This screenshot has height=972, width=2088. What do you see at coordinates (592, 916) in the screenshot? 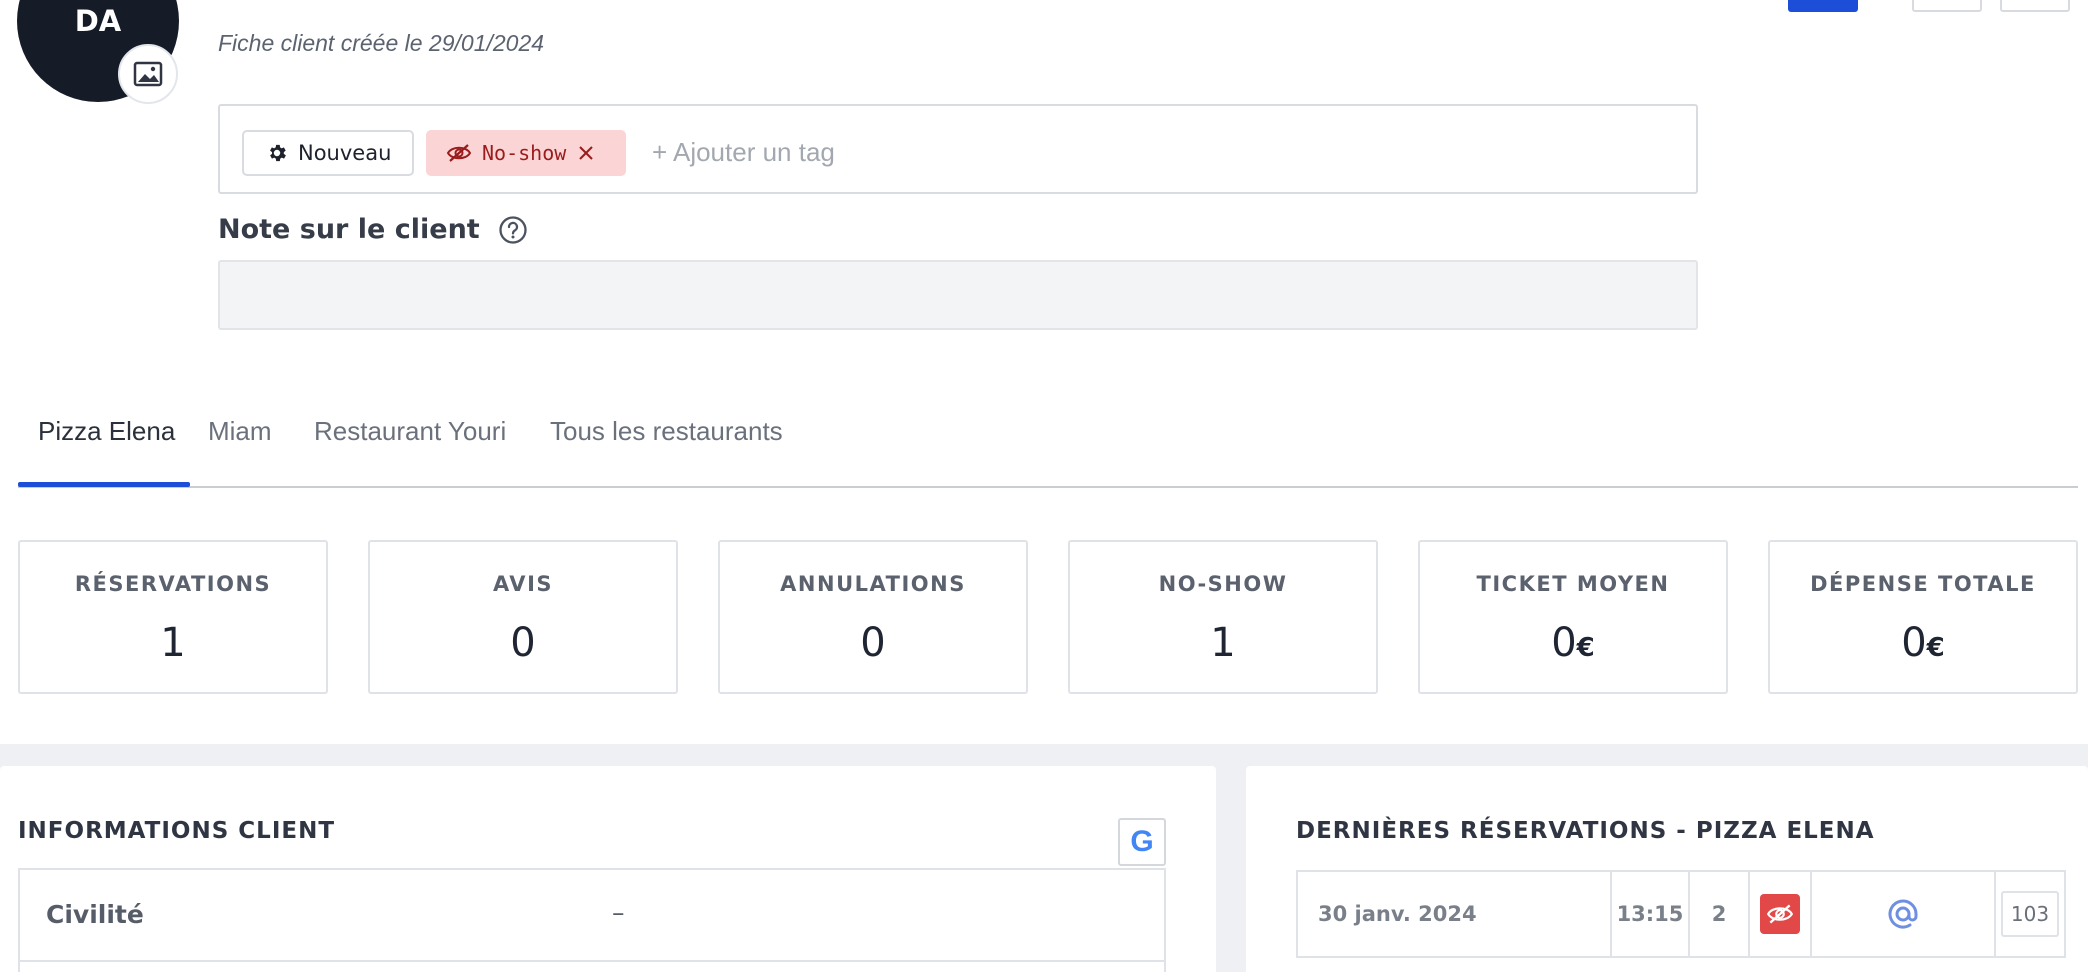
I see `table-row: Civilité –` at bounding box center [592, 916].